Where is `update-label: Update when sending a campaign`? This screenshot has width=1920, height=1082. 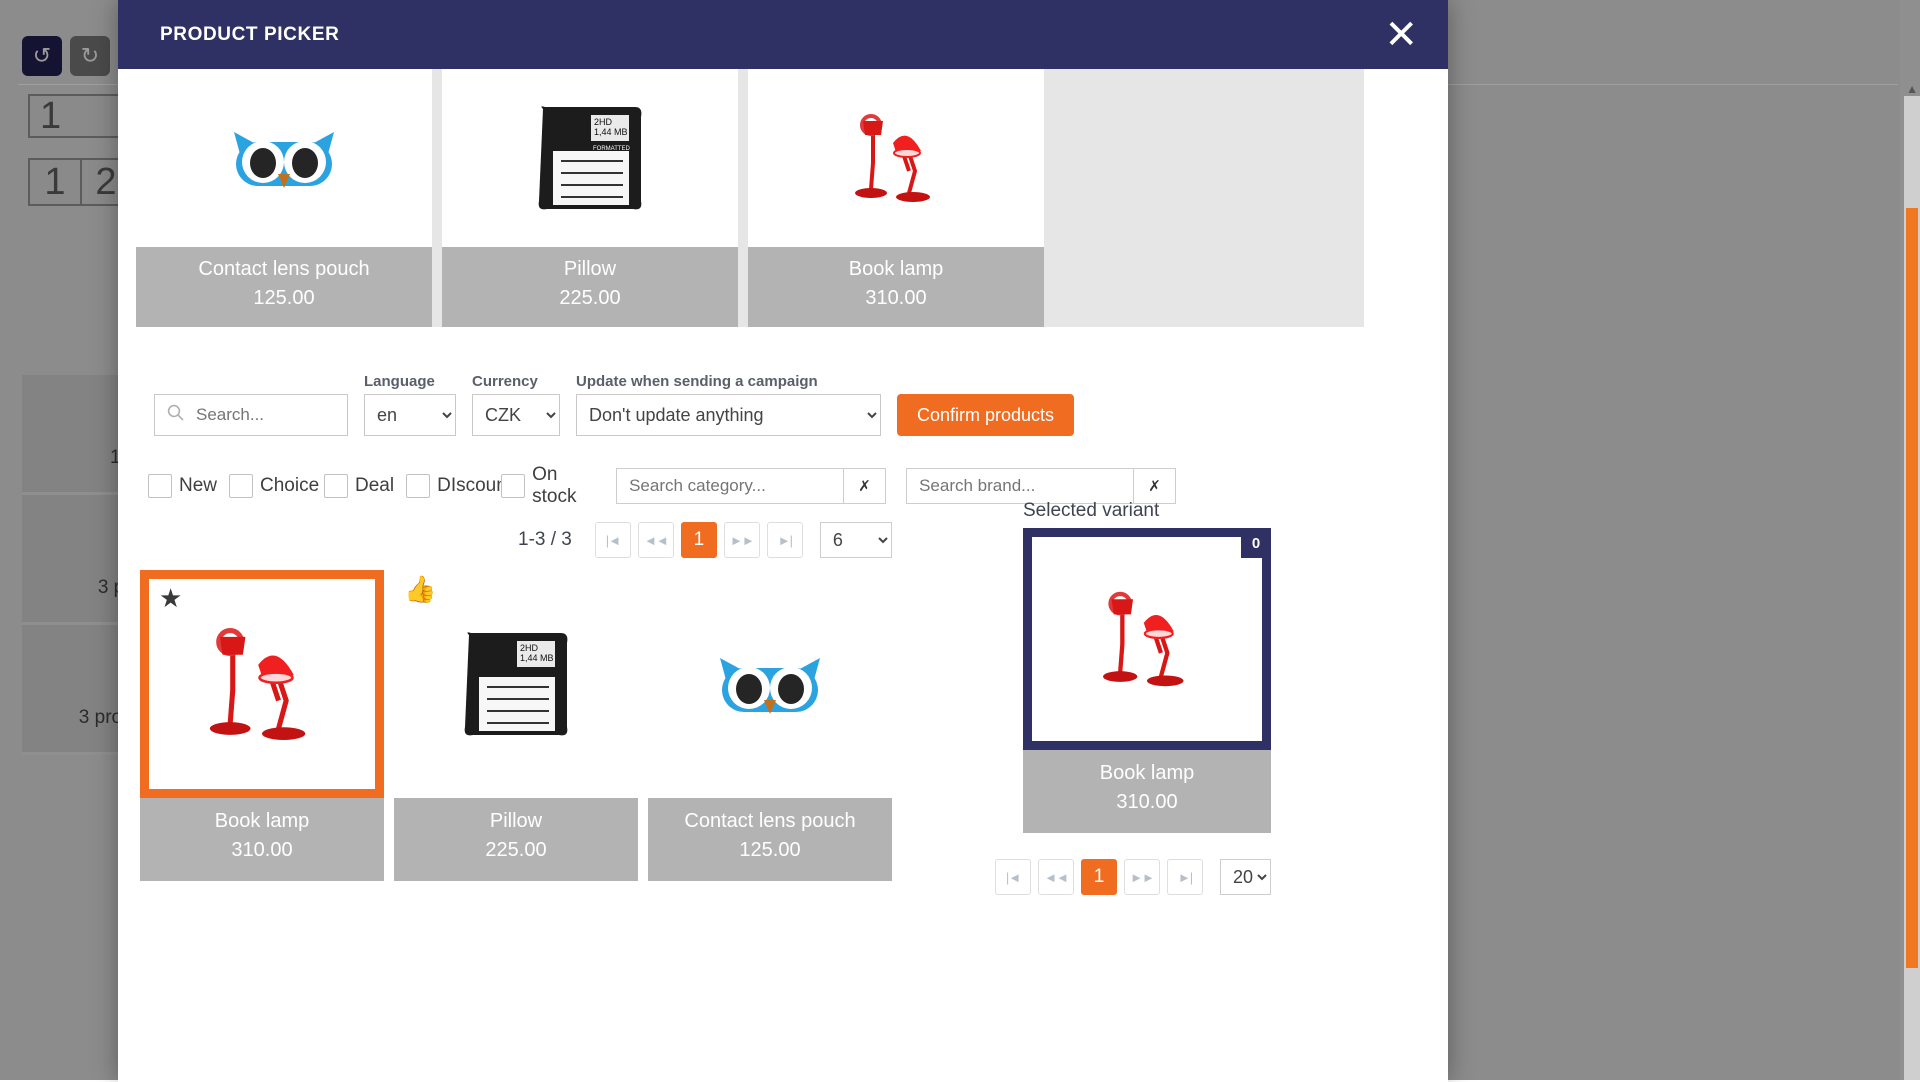
update-label: Update when sending a campaign is located at coordinates (728, 381).